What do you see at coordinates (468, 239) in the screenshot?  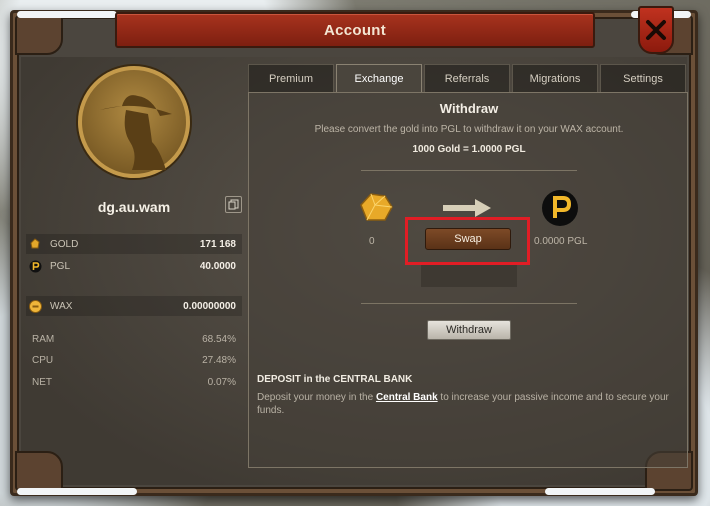 I see `swap-button: Swap` at bounding box center [468, 239].